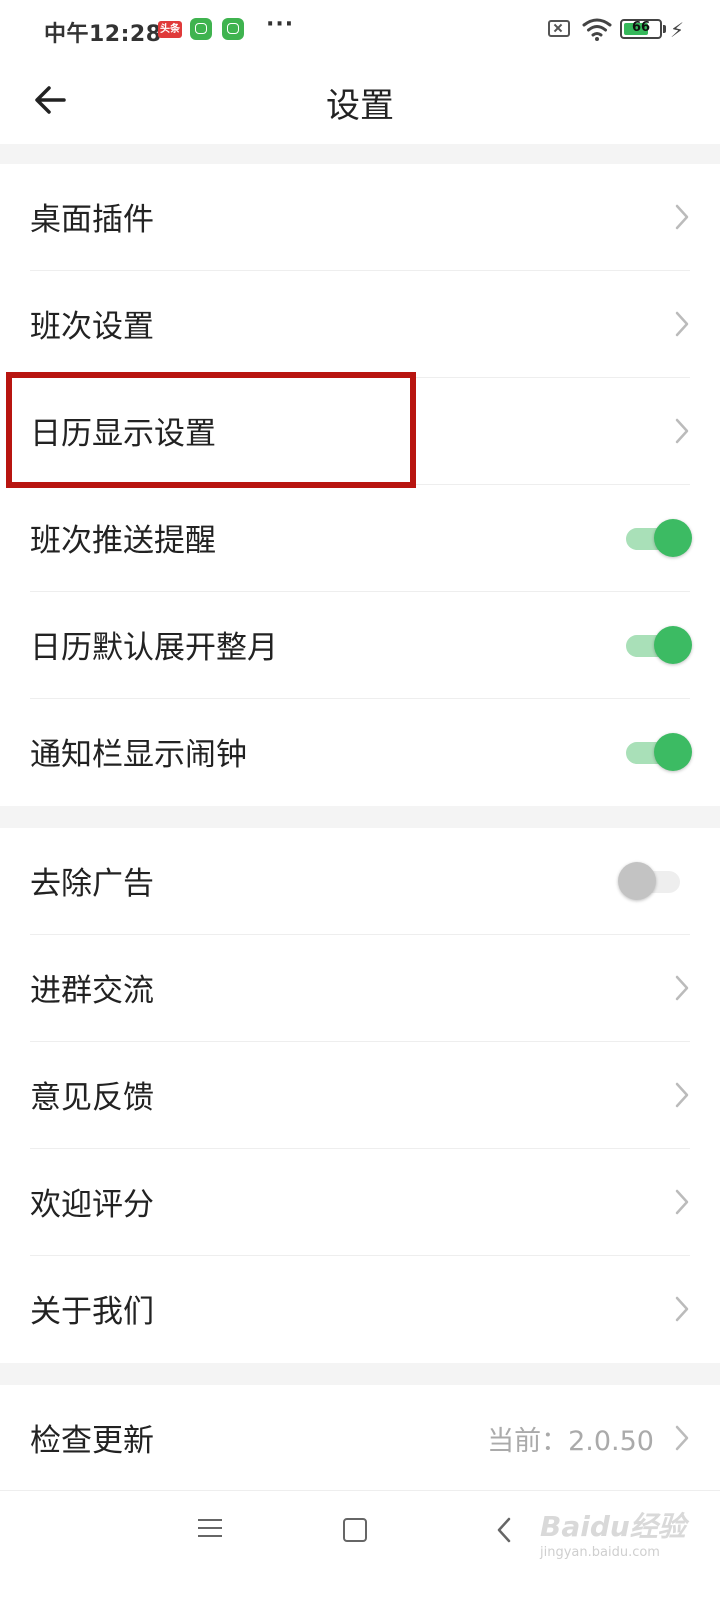  Describe the element at coordinates (210, 1530) in the screenshot. I see `recent-apps-icon` at that location.